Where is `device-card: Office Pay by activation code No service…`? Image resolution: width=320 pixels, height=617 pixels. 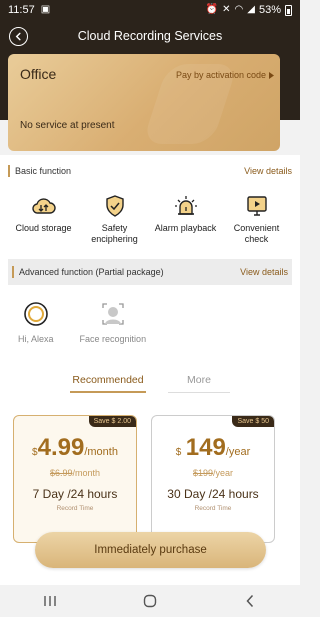 device-card: Office Pay by activation code No service… is located at coordinates (144, 102).